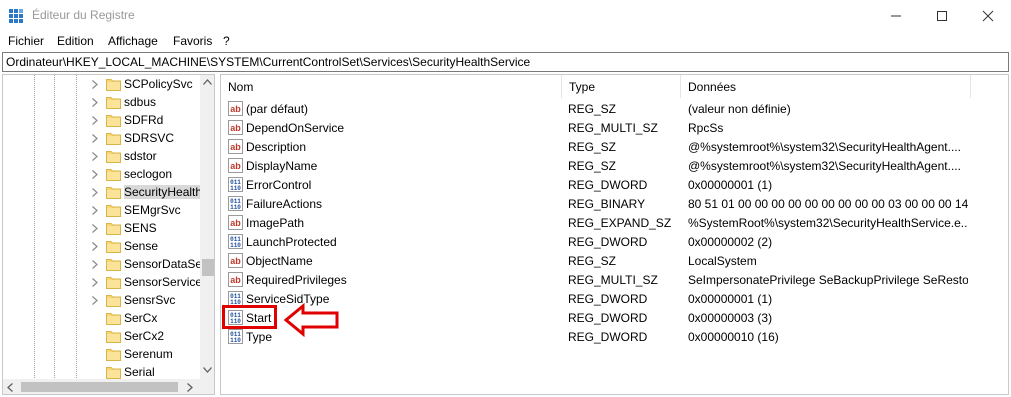 This screenshot has height=397, width=1011. I want to click on column-header-type: Type, so click(621, 86).